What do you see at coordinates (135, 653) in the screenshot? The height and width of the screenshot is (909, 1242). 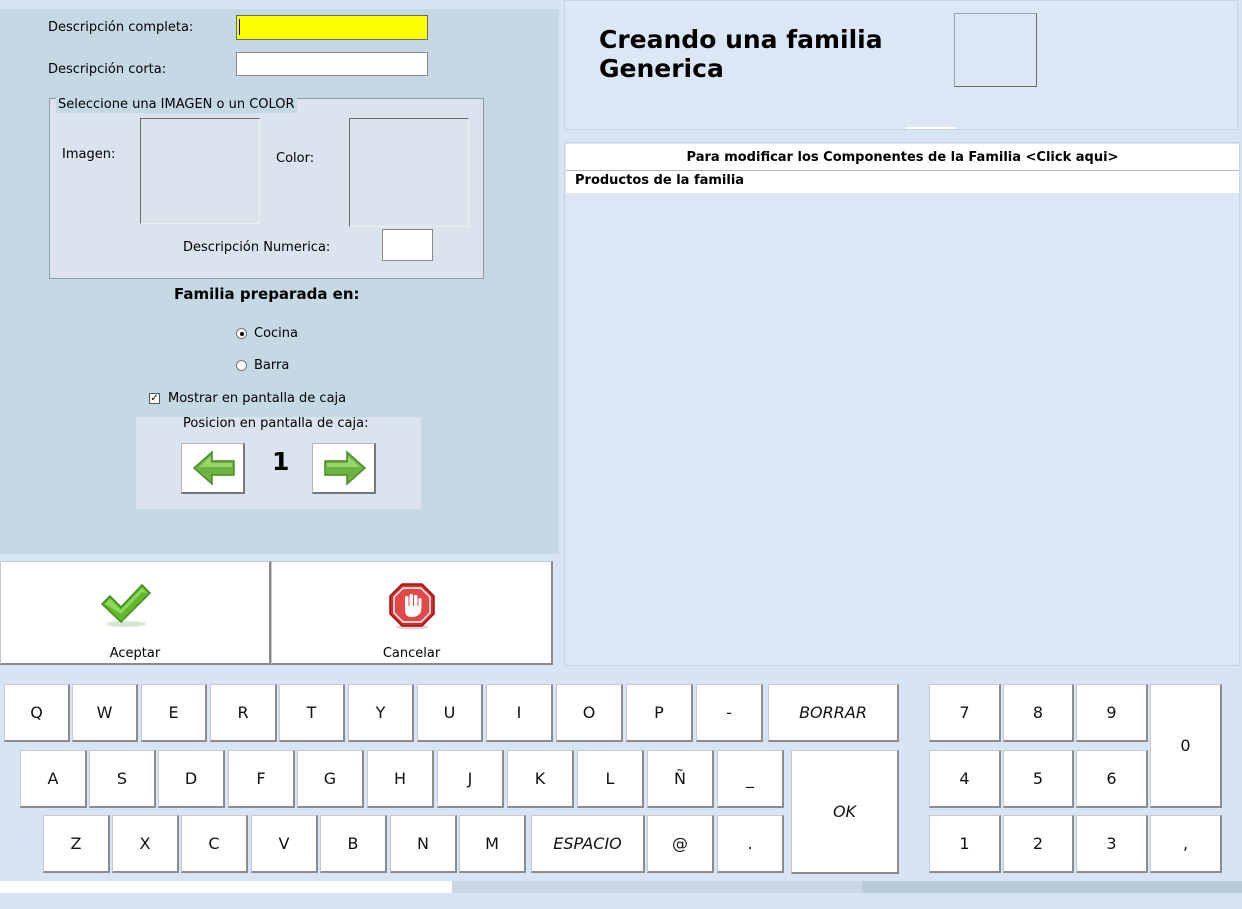 I see `accept-label: Aceptar` at bounding box center [135, 653].